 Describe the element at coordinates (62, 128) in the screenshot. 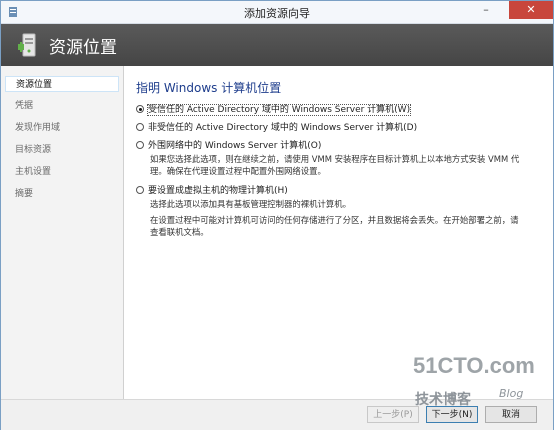

I see `step-discovery-scope: 发现作用域` at that location.